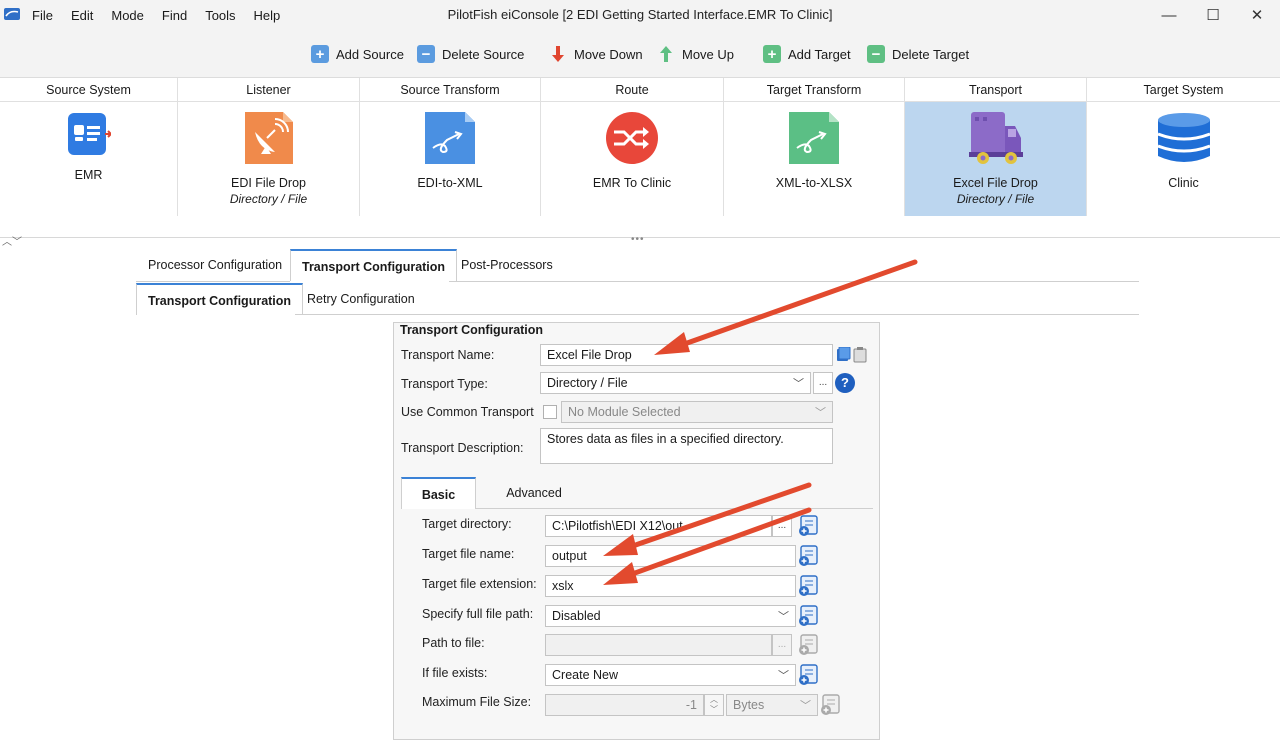 This screenshot has height=747, width=1280. What do you see at coordinates (507, 265) in the screenshot?
I see `tab-post-processors: Post-Processors` at bounding box center [507, 265].